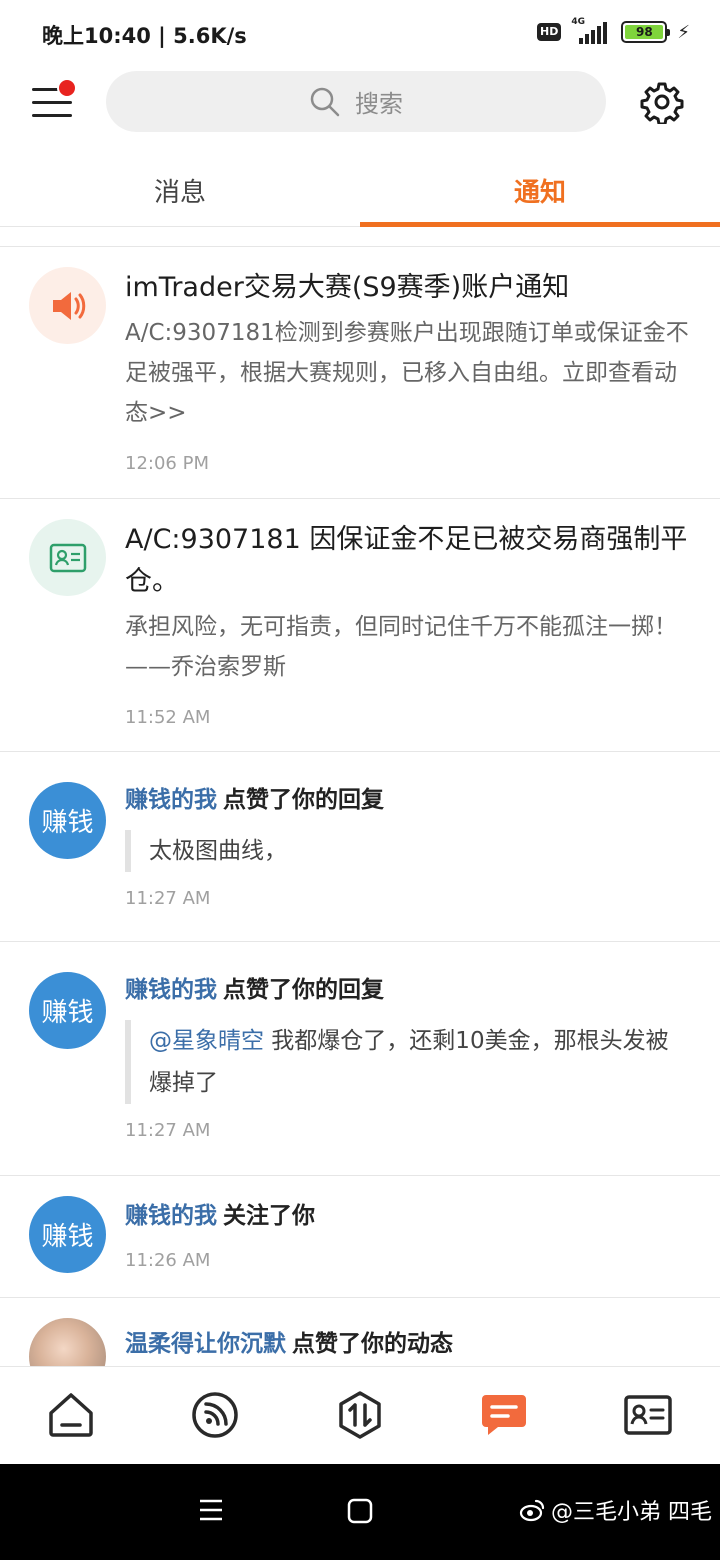 This screenshot has width=720, height=1560. I want to click on search-input: 搜索, so click(356, 101).